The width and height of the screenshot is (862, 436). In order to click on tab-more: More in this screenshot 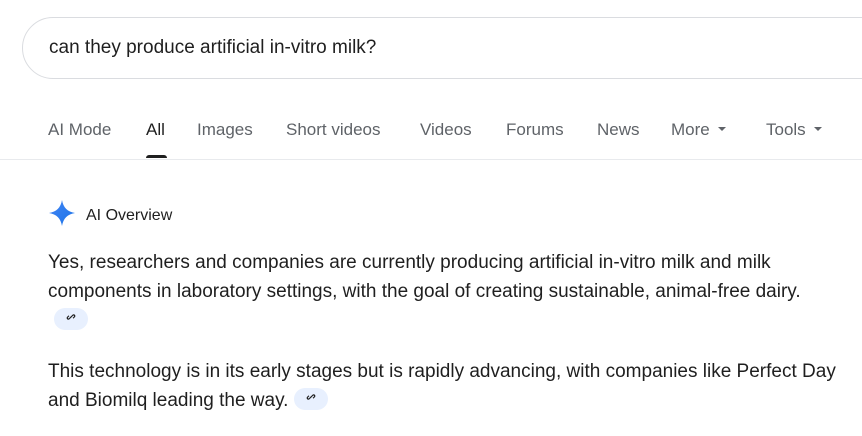, I will do `click(698, 130)`.